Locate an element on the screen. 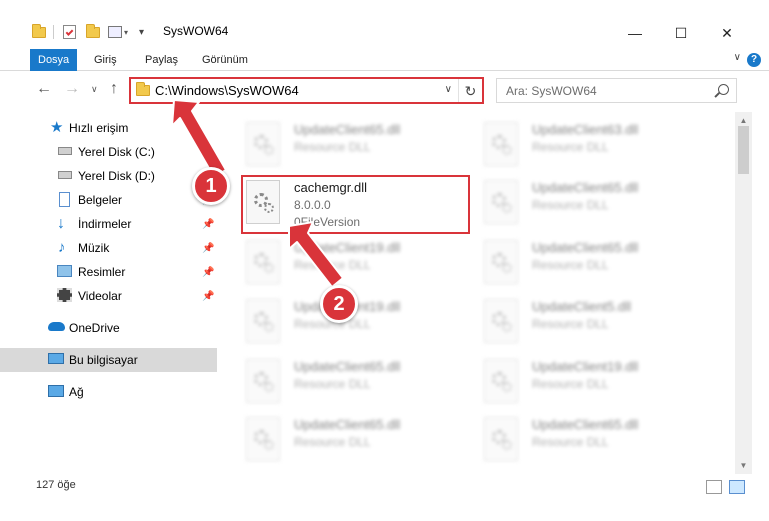 This screenshot has height=521, width=769. details-view-icon is located at coordinates (714, 487).